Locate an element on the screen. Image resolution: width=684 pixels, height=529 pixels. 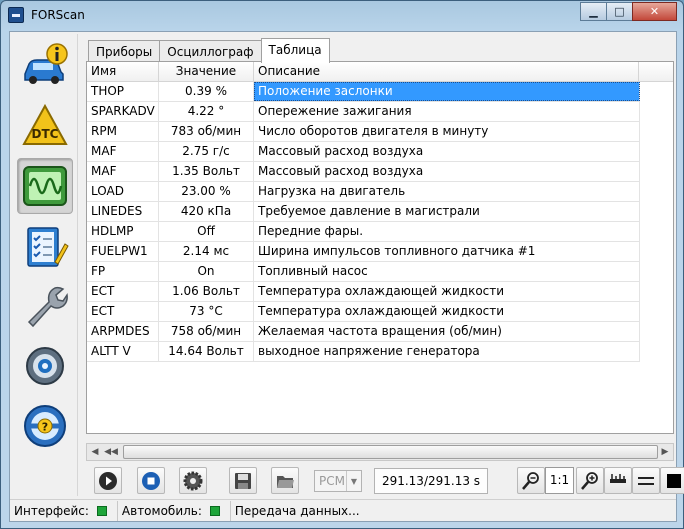
cell-description: Число оборотов двигателя в минуту is located at coordinates (447, 131).